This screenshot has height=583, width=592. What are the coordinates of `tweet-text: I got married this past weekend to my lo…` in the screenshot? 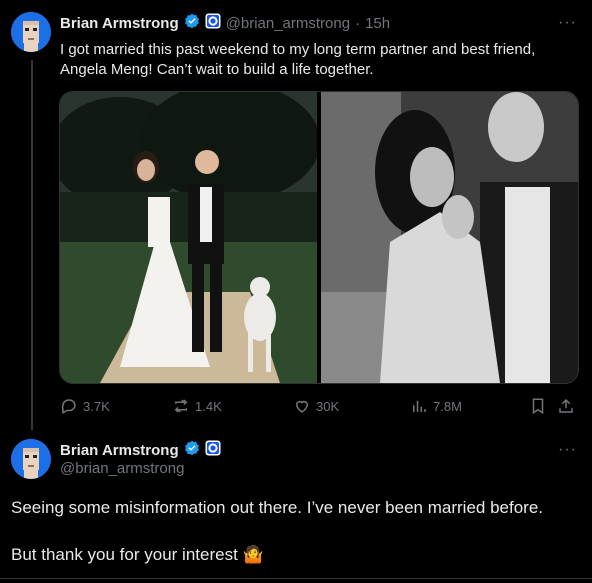 It's located at (320, 60).